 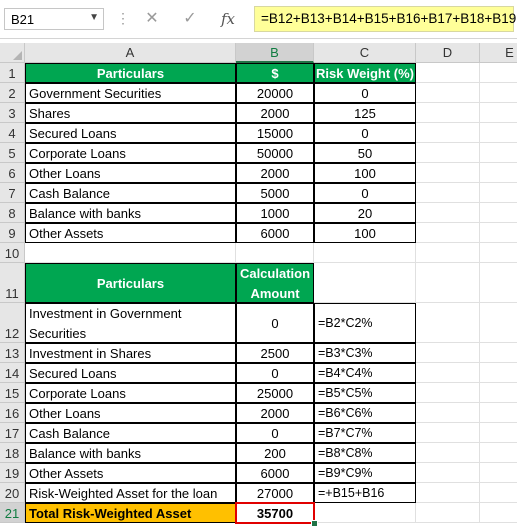 What do you see at coordinates (365, 373) in the screenshot?
I see `formula-text-cell: =B4*C4%` at bounding box center [365, 373].